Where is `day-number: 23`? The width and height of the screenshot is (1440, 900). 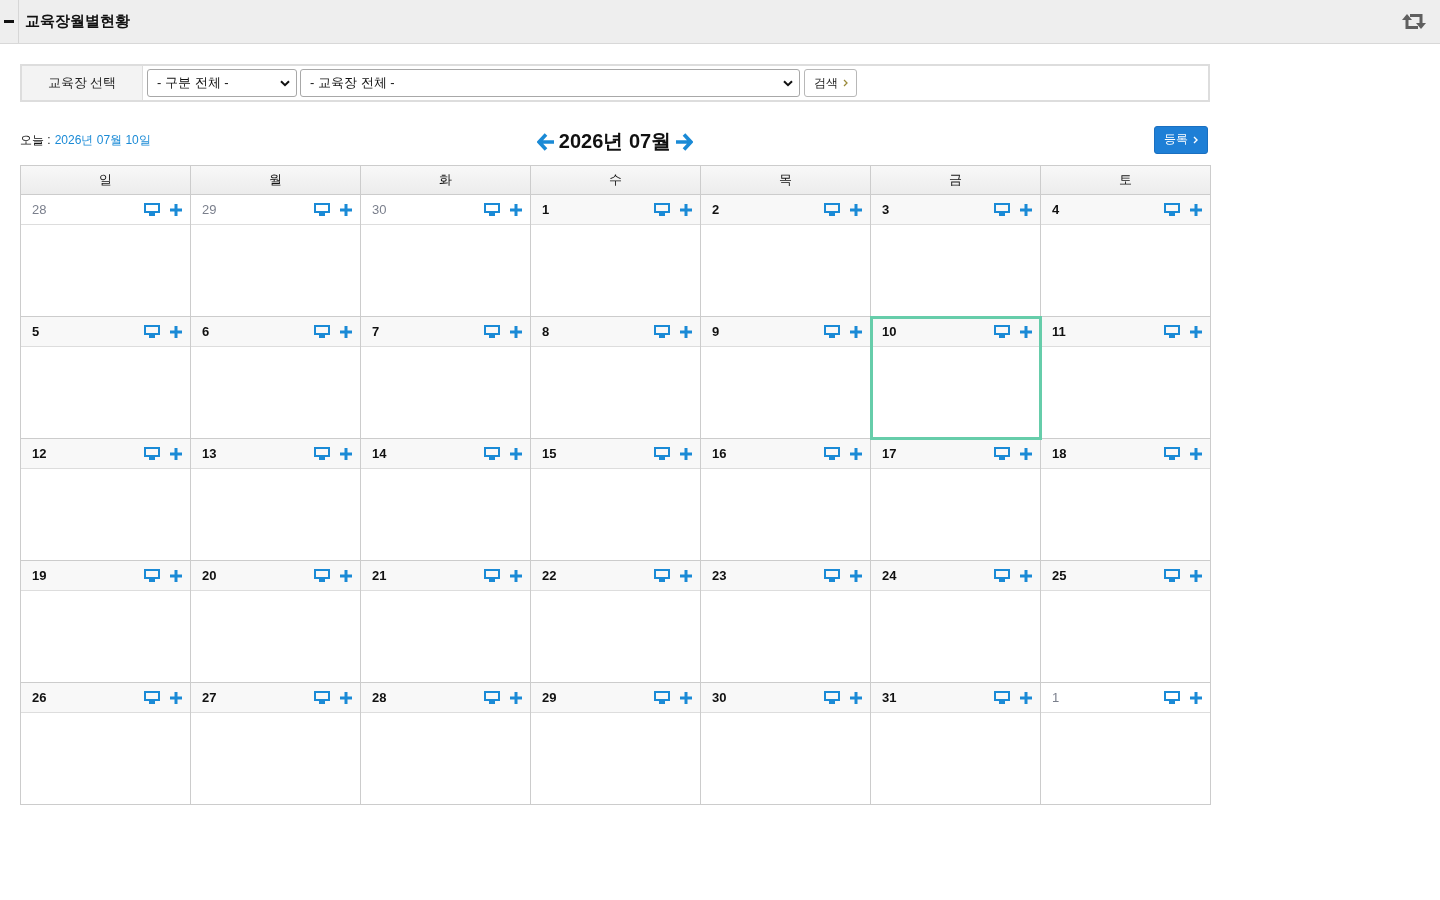
day-number: 23 is located at coordinates (719, 575).